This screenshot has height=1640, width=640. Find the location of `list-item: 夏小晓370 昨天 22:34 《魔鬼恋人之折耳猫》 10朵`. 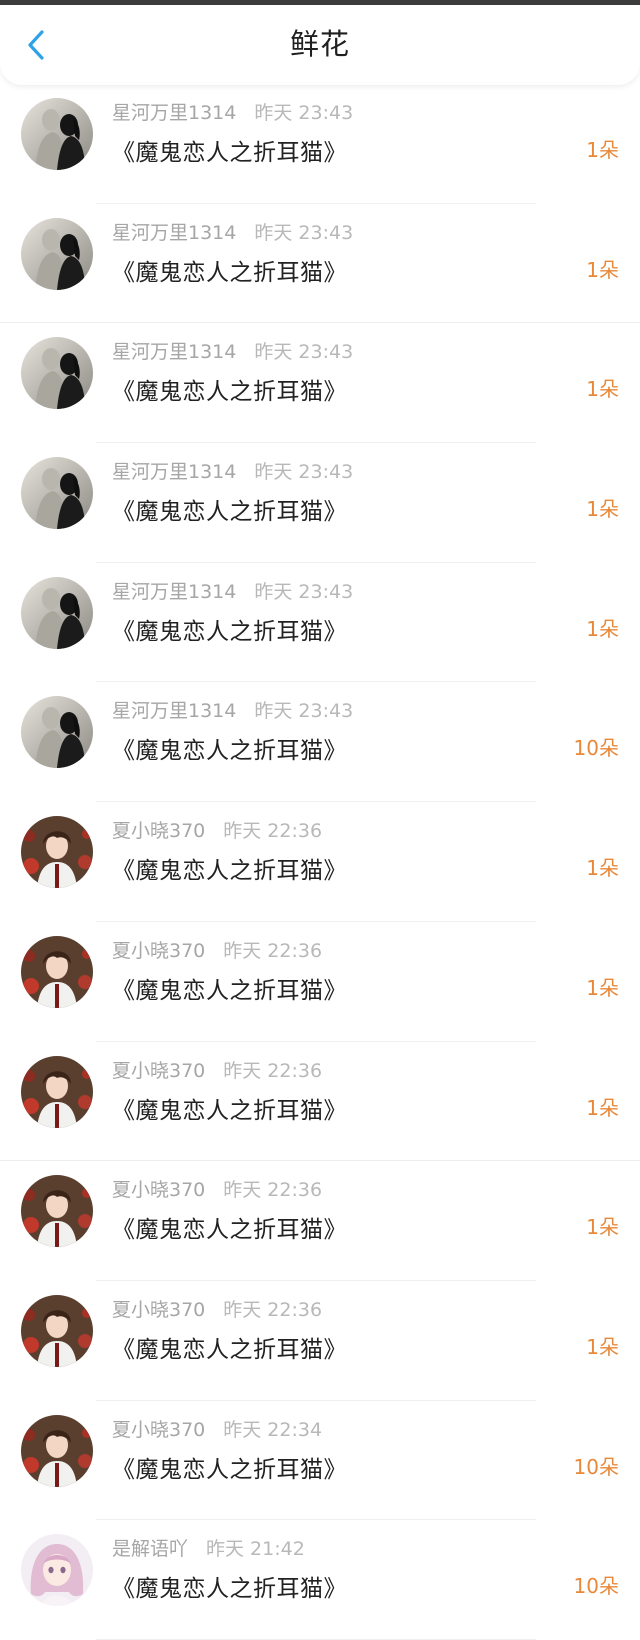

list-item: 夏小晓370 昨天 22:34 《魔鬼恋人之折耳猫》 10朵 is located at coordinates (320, 1461).